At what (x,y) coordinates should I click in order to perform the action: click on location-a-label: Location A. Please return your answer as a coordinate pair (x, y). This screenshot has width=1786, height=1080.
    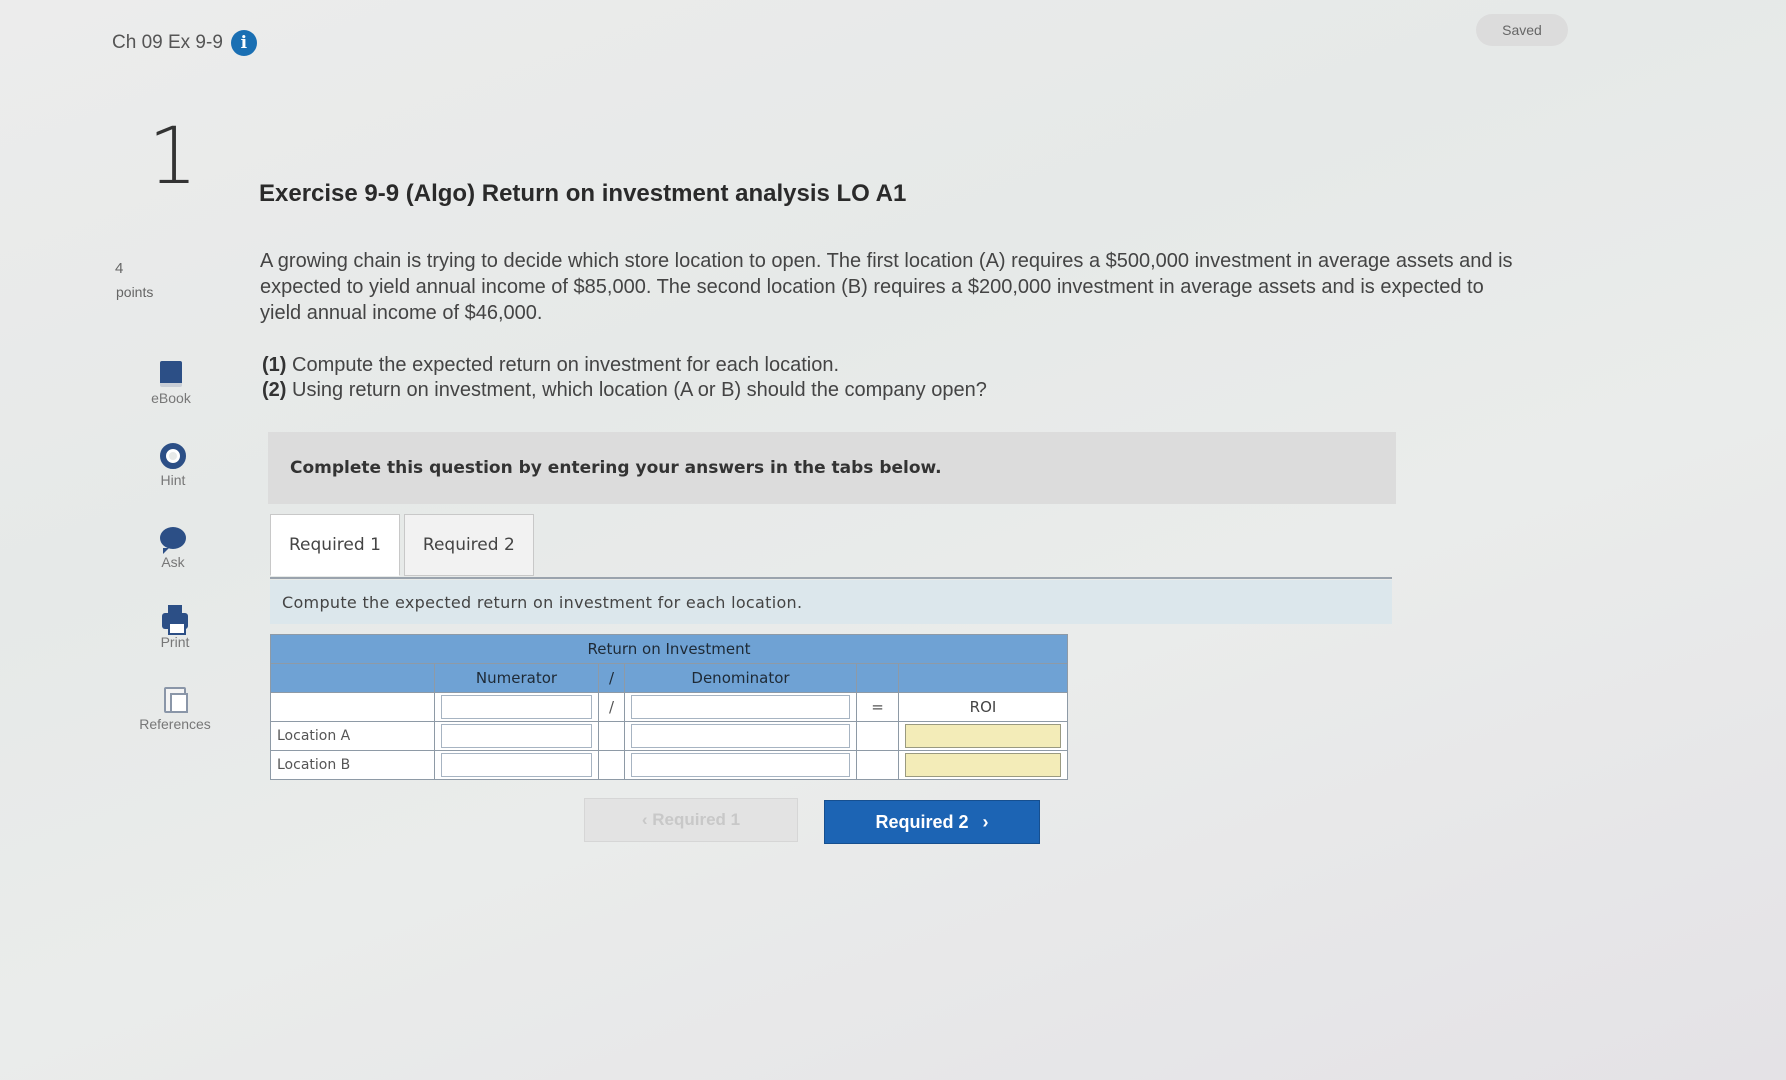
    Looking at the image, I should click on (352, 736).